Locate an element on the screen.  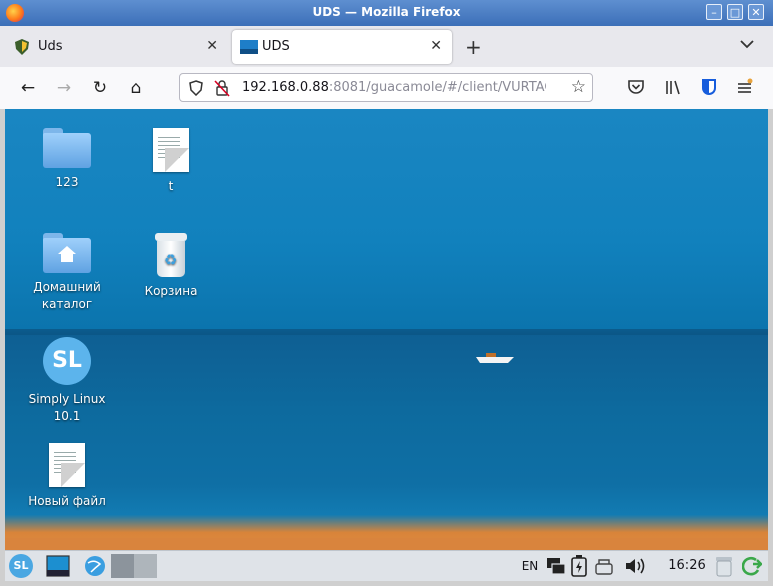
desktop-icon-123: 123 is located at coordinates (67, 159).